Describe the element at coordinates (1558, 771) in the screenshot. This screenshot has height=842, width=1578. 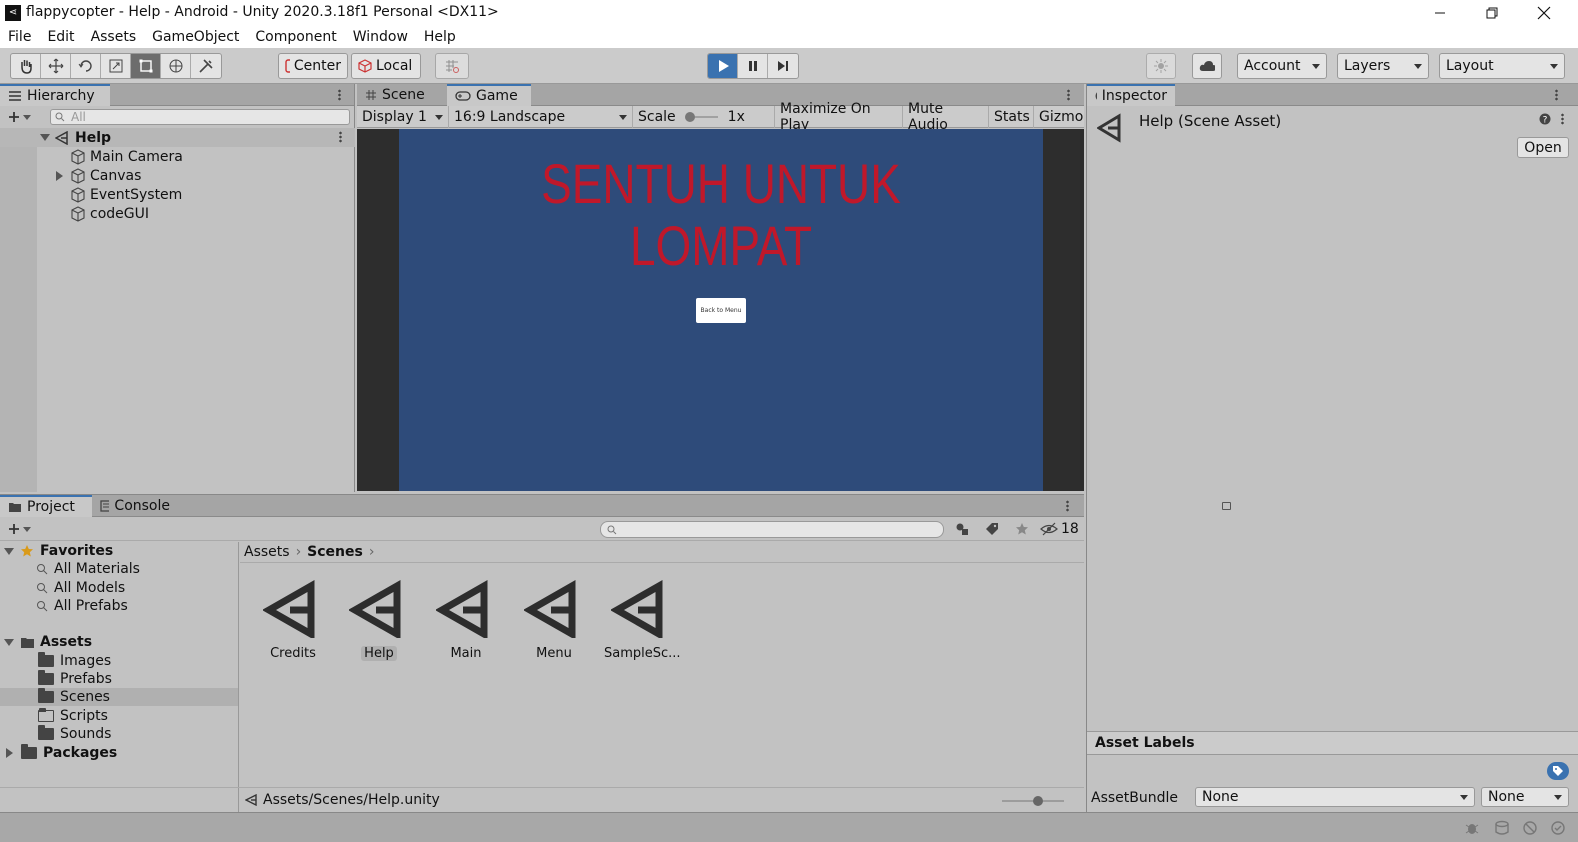
I see `label-tag-button` at that location.